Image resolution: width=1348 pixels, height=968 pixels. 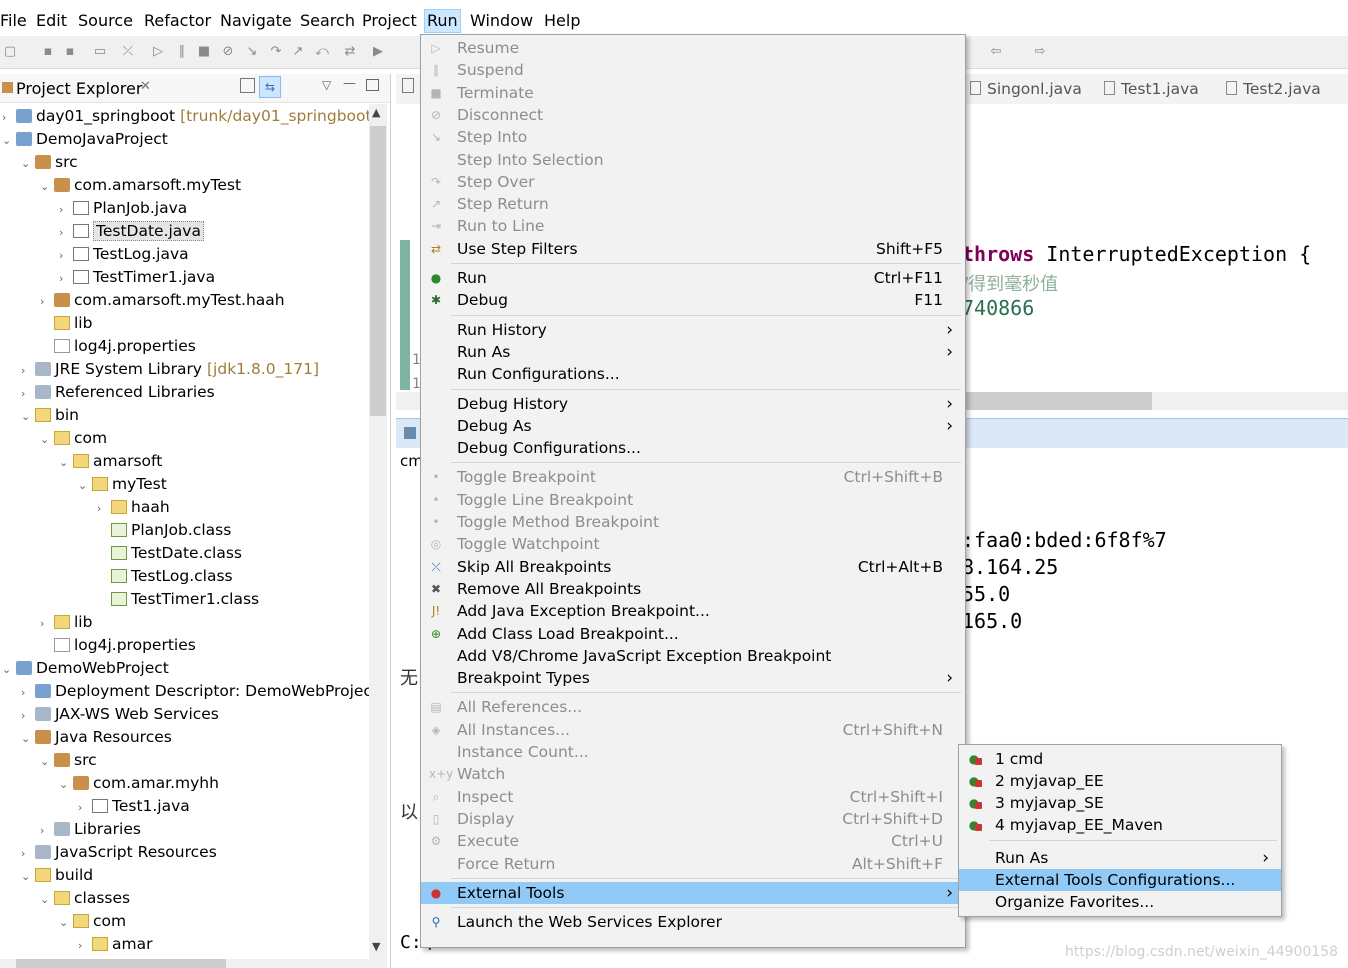 I want to click on save-icon: ▪, so click(x=48, y=52).